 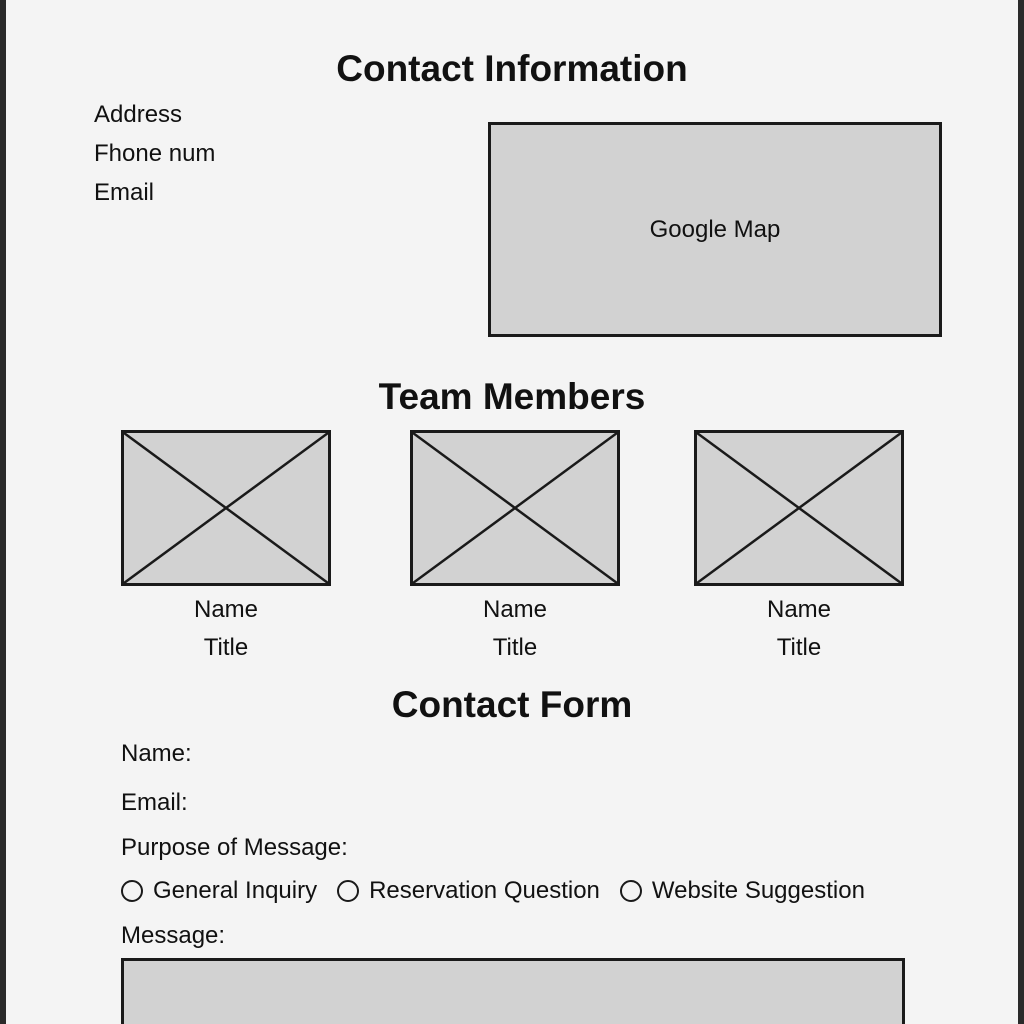 I want to click on team-members-heading: Team Members, so click(x=512, y=396).